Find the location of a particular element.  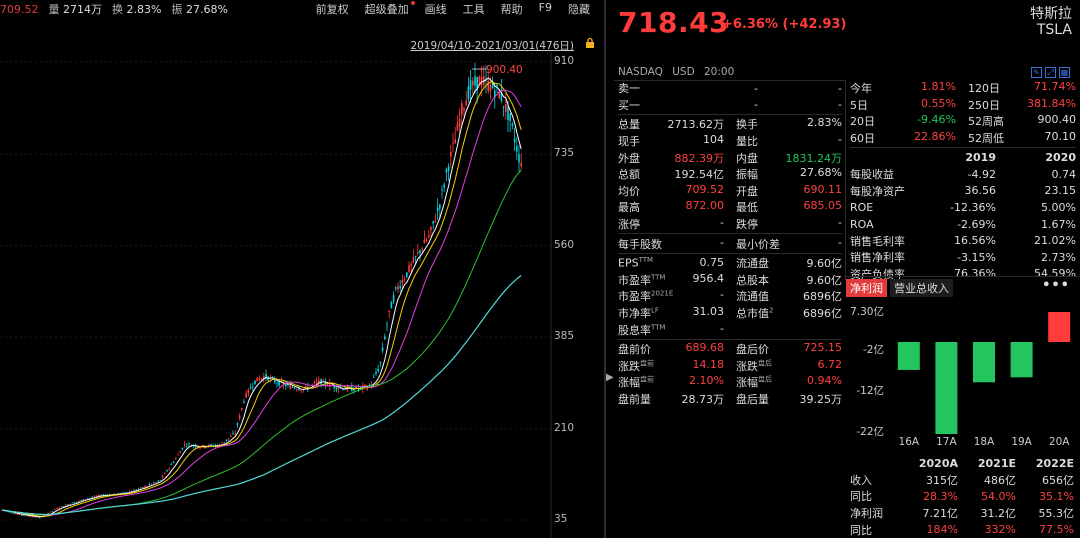

edit-icon: ✎ is located at coordinates (1036, 72).